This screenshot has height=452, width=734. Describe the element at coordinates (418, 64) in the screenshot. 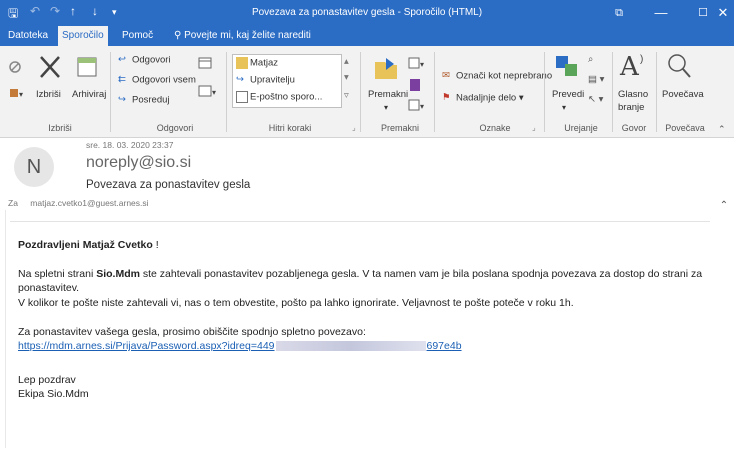

I see `rules-button: ▾` at that location.